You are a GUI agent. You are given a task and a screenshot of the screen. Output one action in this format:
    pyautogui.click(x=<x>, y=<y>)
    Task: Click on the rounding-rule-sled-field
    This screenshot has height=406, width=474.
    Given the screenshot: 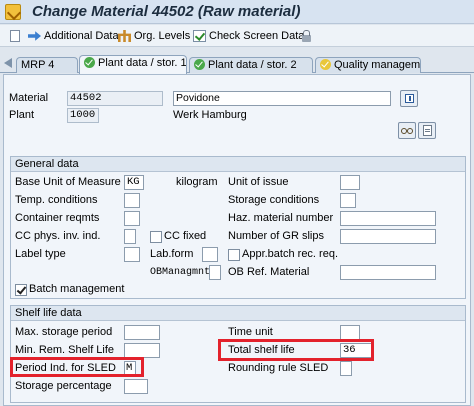 What is the action you would take?
    pyautogui.click(x=346, y=368)
    